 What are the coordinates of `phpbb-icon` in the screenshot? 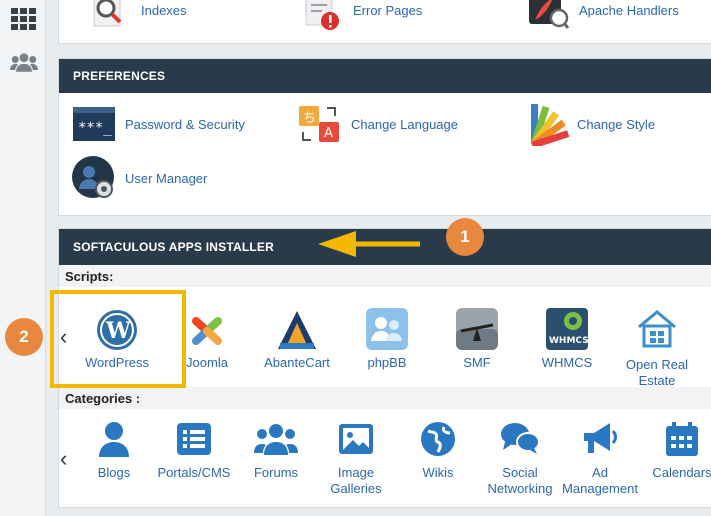 It's located at (387, 325).